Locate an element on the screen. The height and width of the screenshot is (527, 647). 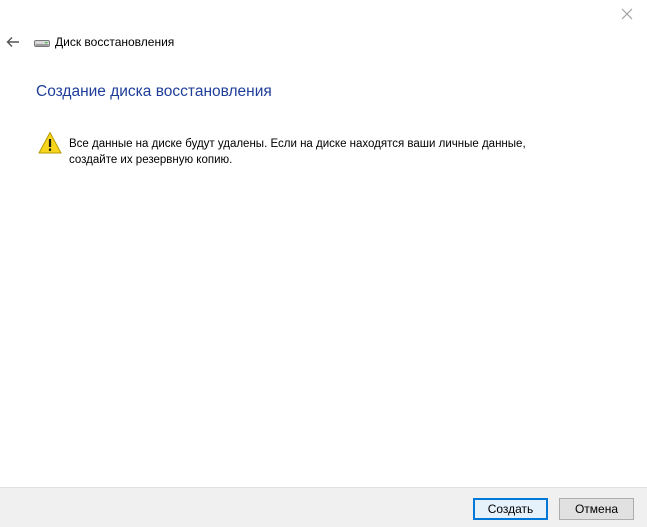
cancel-button: Отмена is located at coordinates (596, 509).